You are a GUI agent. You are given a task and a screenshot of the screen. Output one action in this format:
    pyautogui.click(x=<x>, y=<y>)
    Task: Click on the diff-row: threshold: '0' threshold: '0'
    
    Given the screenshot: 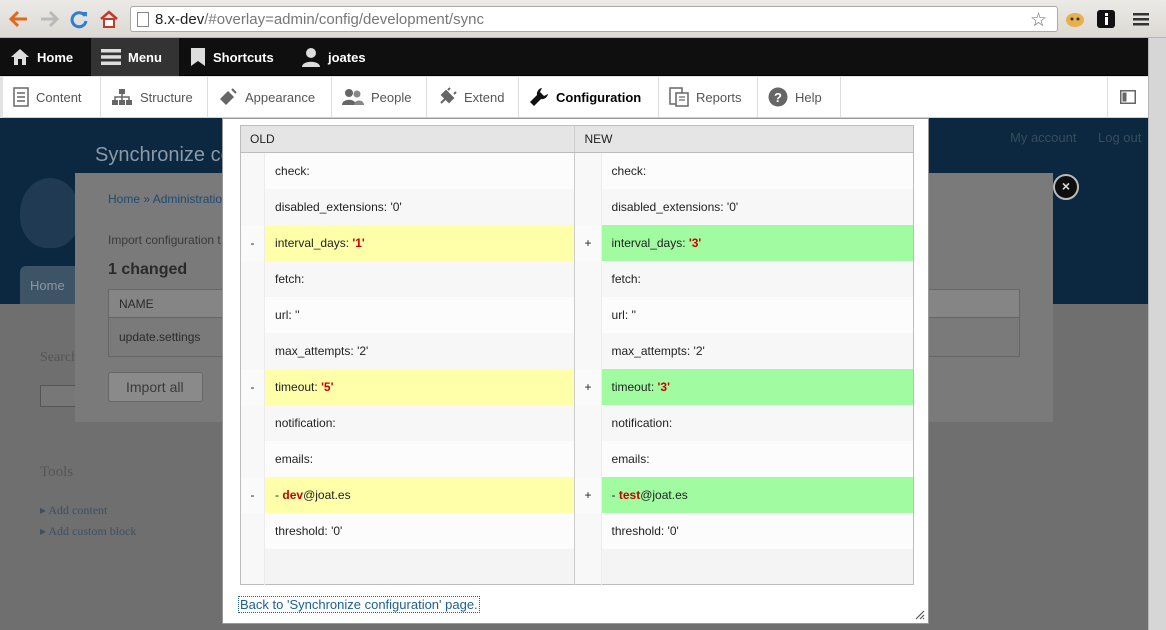 What is the action you would take?
    pyautogui.click(x=577, y=530)
    